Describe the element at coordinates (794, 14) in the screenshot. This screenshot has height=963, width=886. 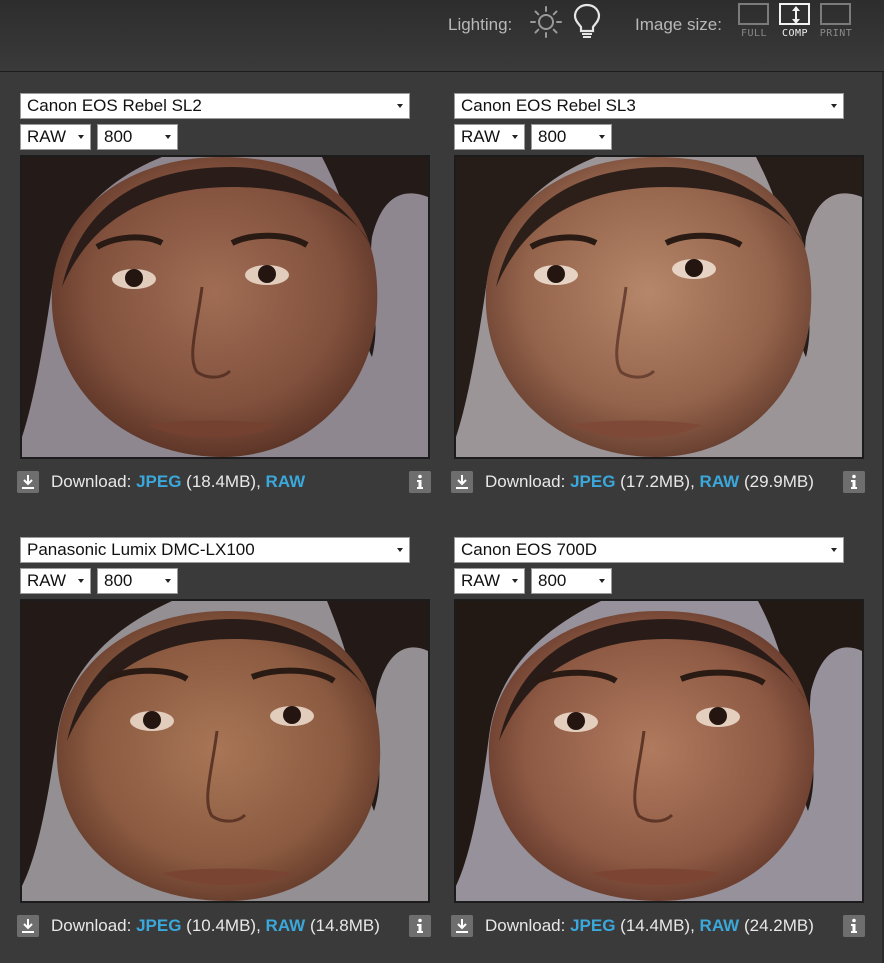
I see `comp-size-icon` at that location.